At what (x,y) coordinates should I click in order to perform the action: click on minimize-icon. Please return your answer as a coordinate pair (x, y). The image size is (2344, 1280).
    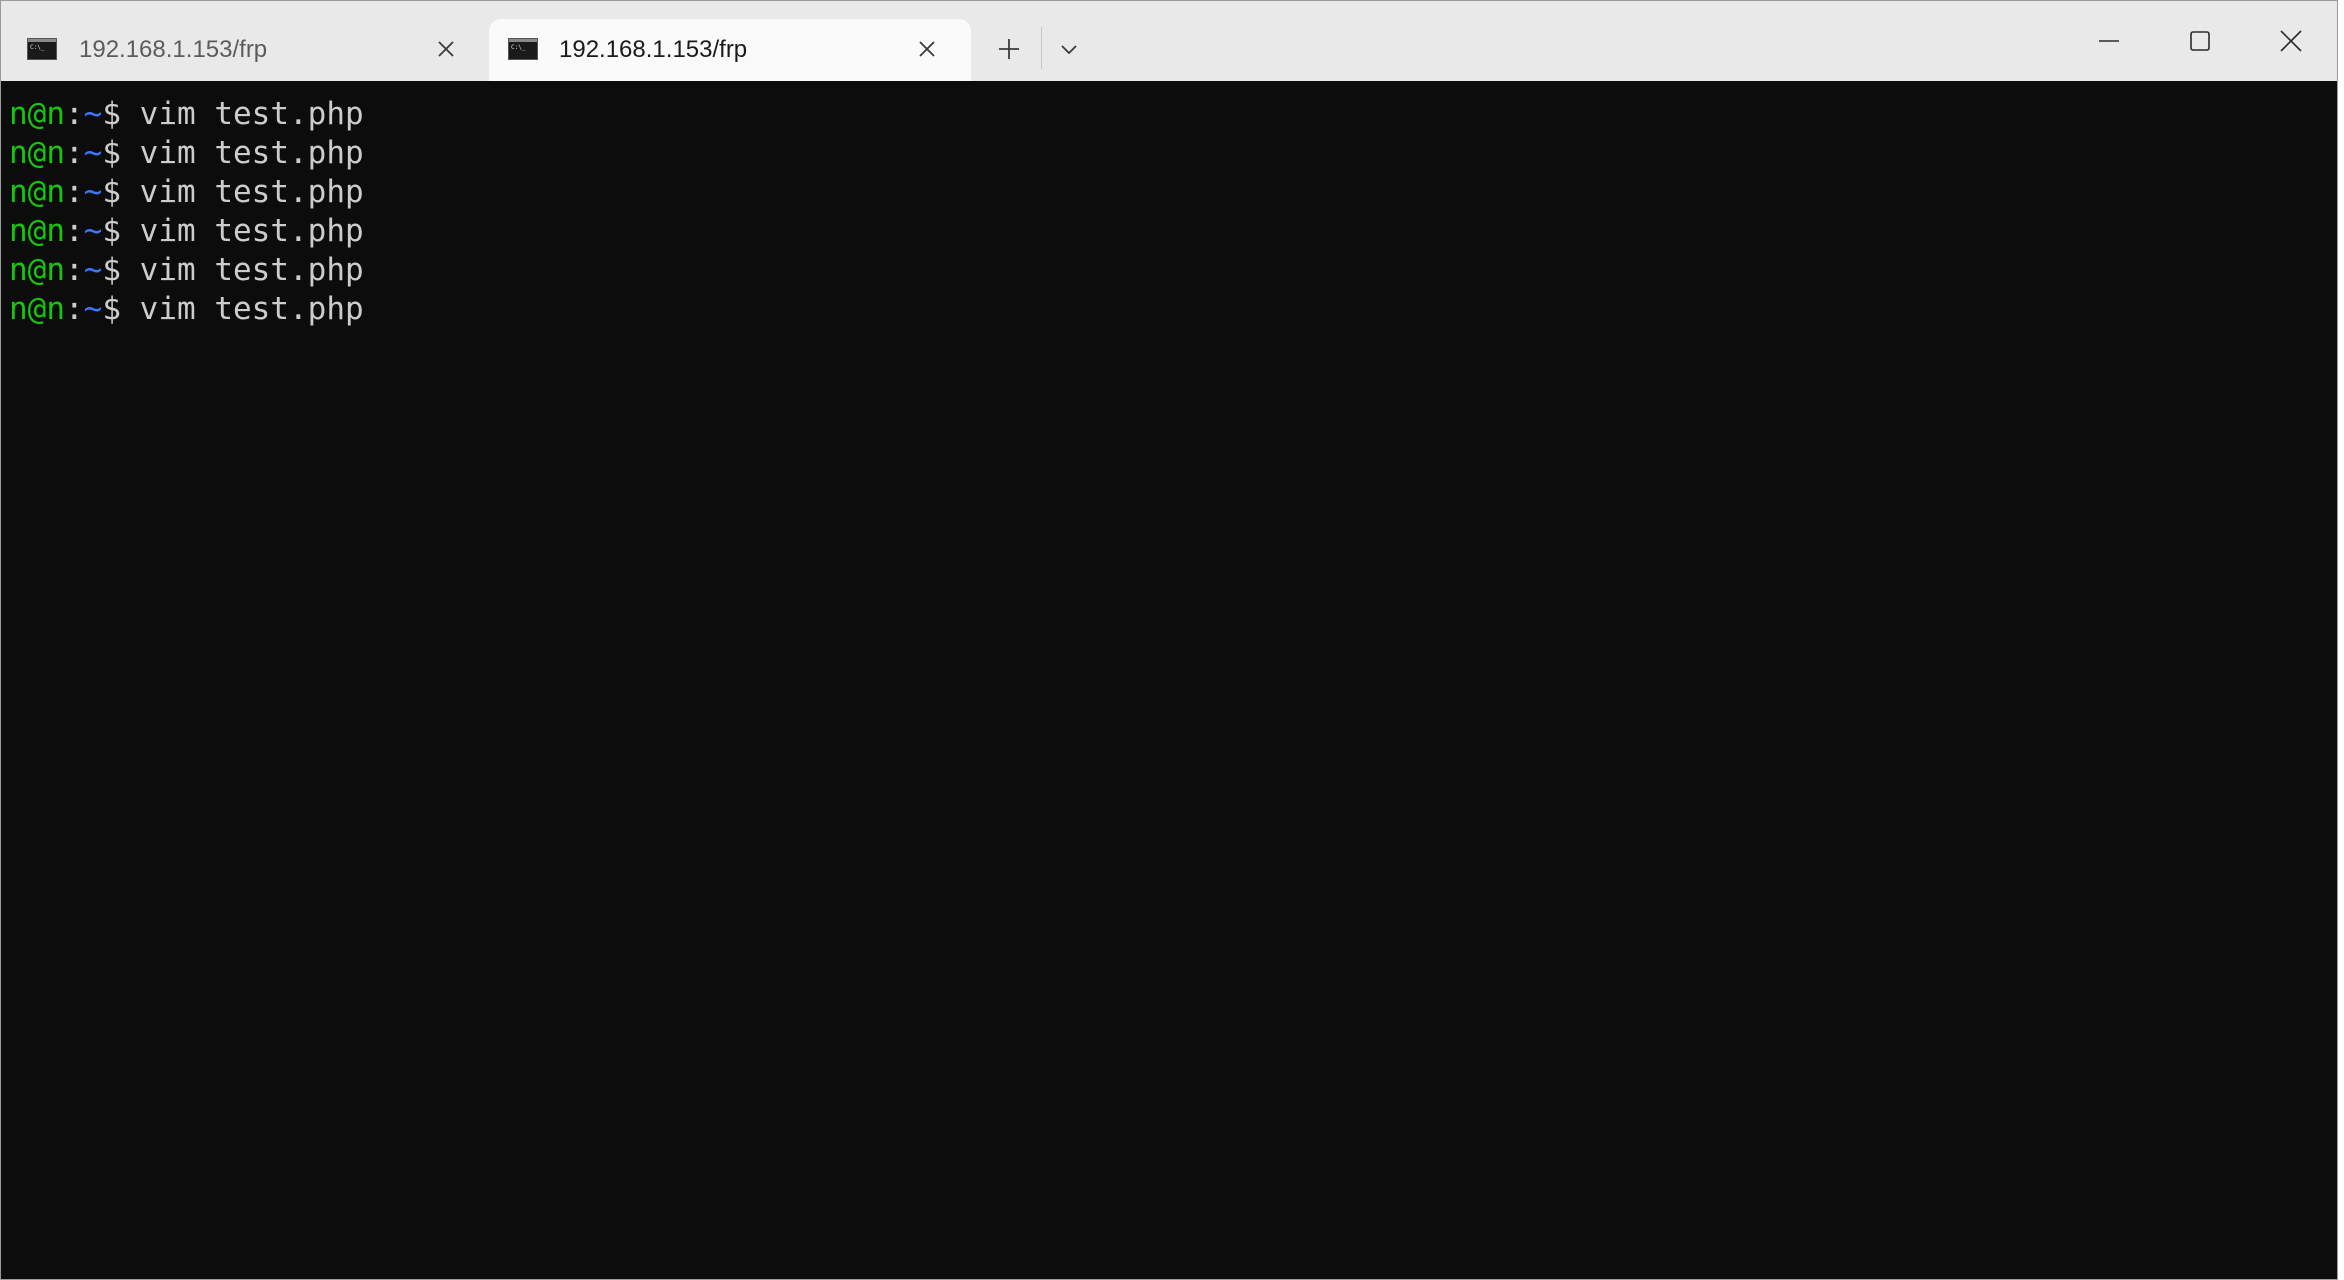
    Looking at the image, I should click on (2109, 41).